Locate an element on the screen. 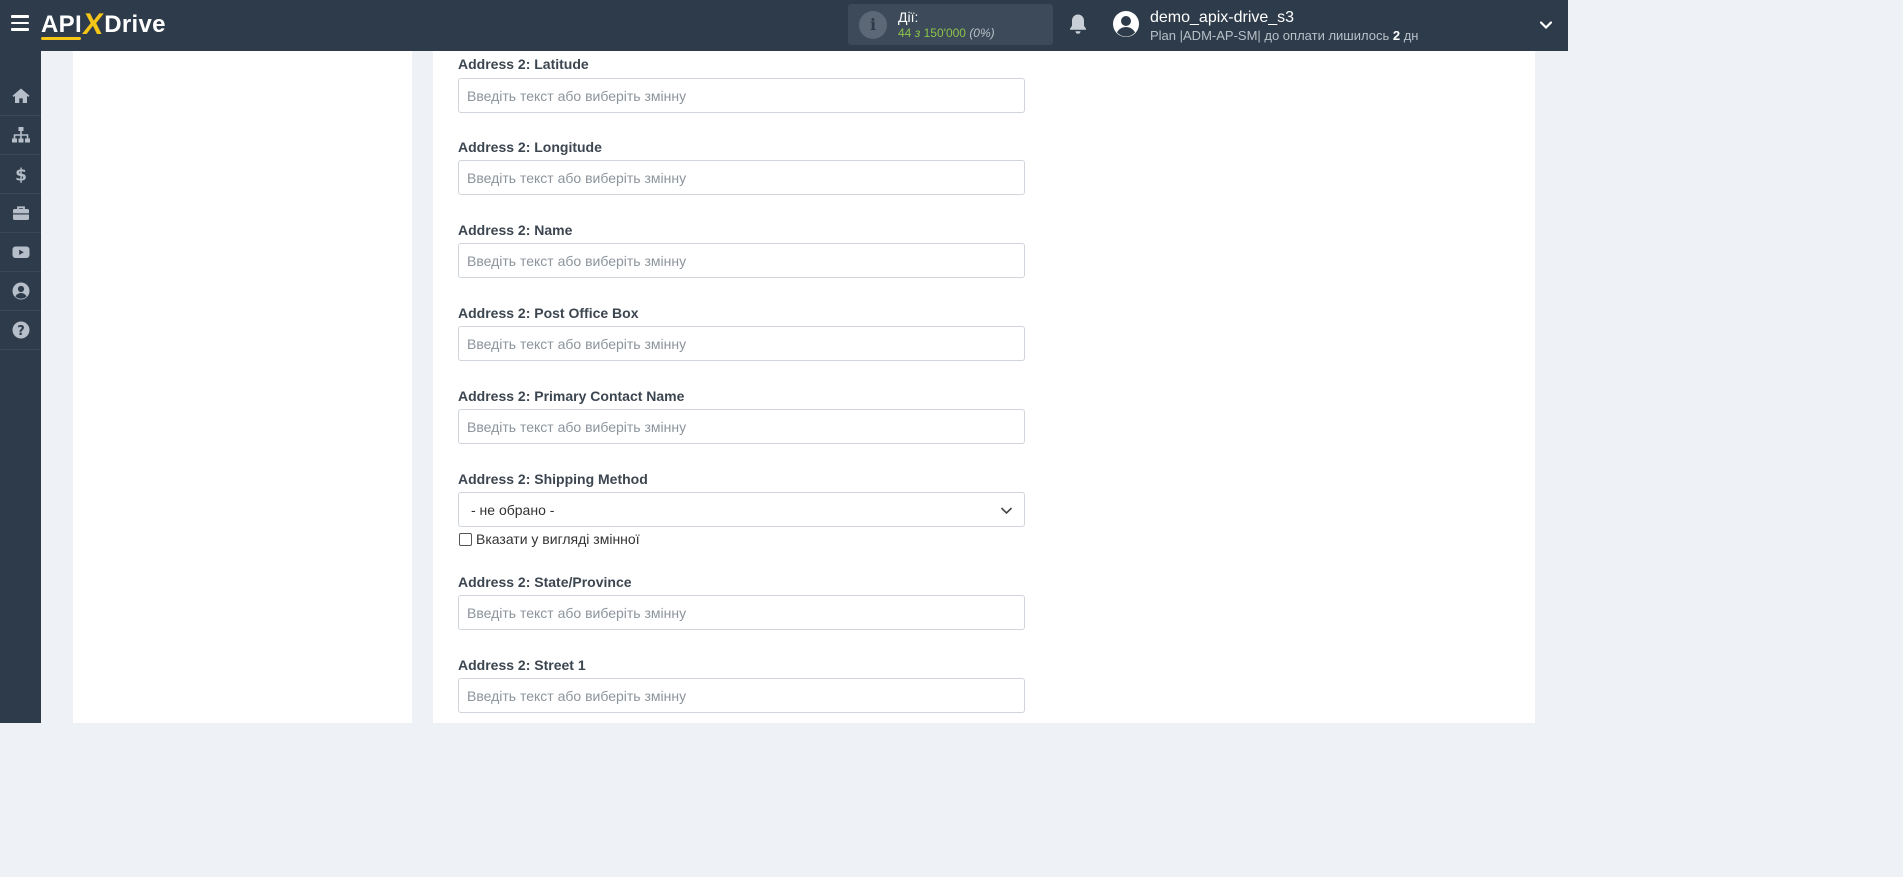 This screenshot has width=1903, height=877. sidebar-item-profile is located at coordinates (20, 291).